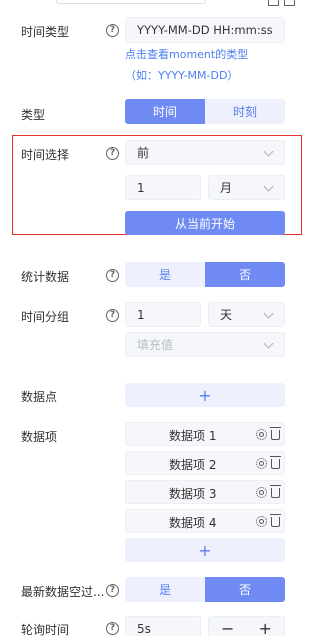  What do you see at coordinates (165, 589) in the screenshot?
I see `latest-empty-option-yes: 是` at bounding box center [165, 589].